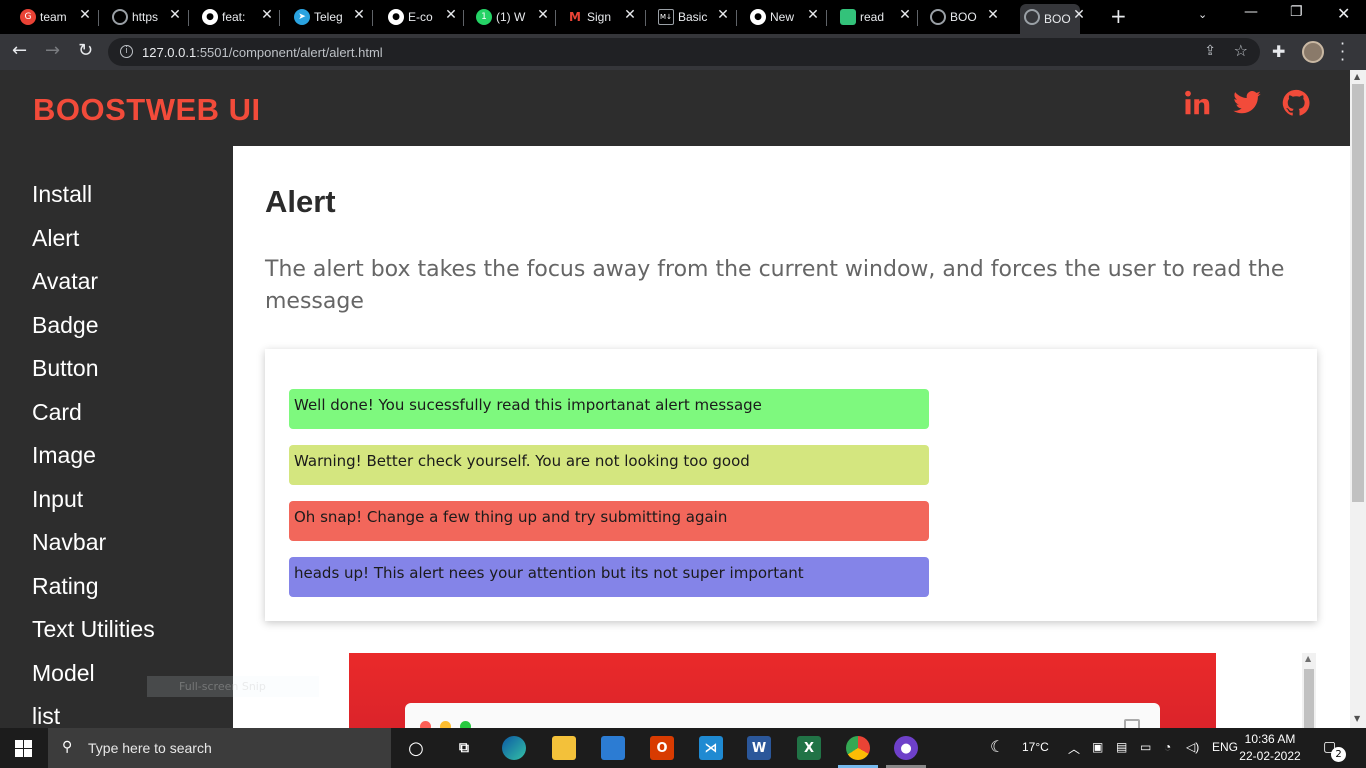 The width and height of the screenshot is (1366, 768). What do you see at coordinates (1202, 14) in the screenshot?
I see `tab-search-chevron-icon: ⌄` at bounding box center [1202, 14].